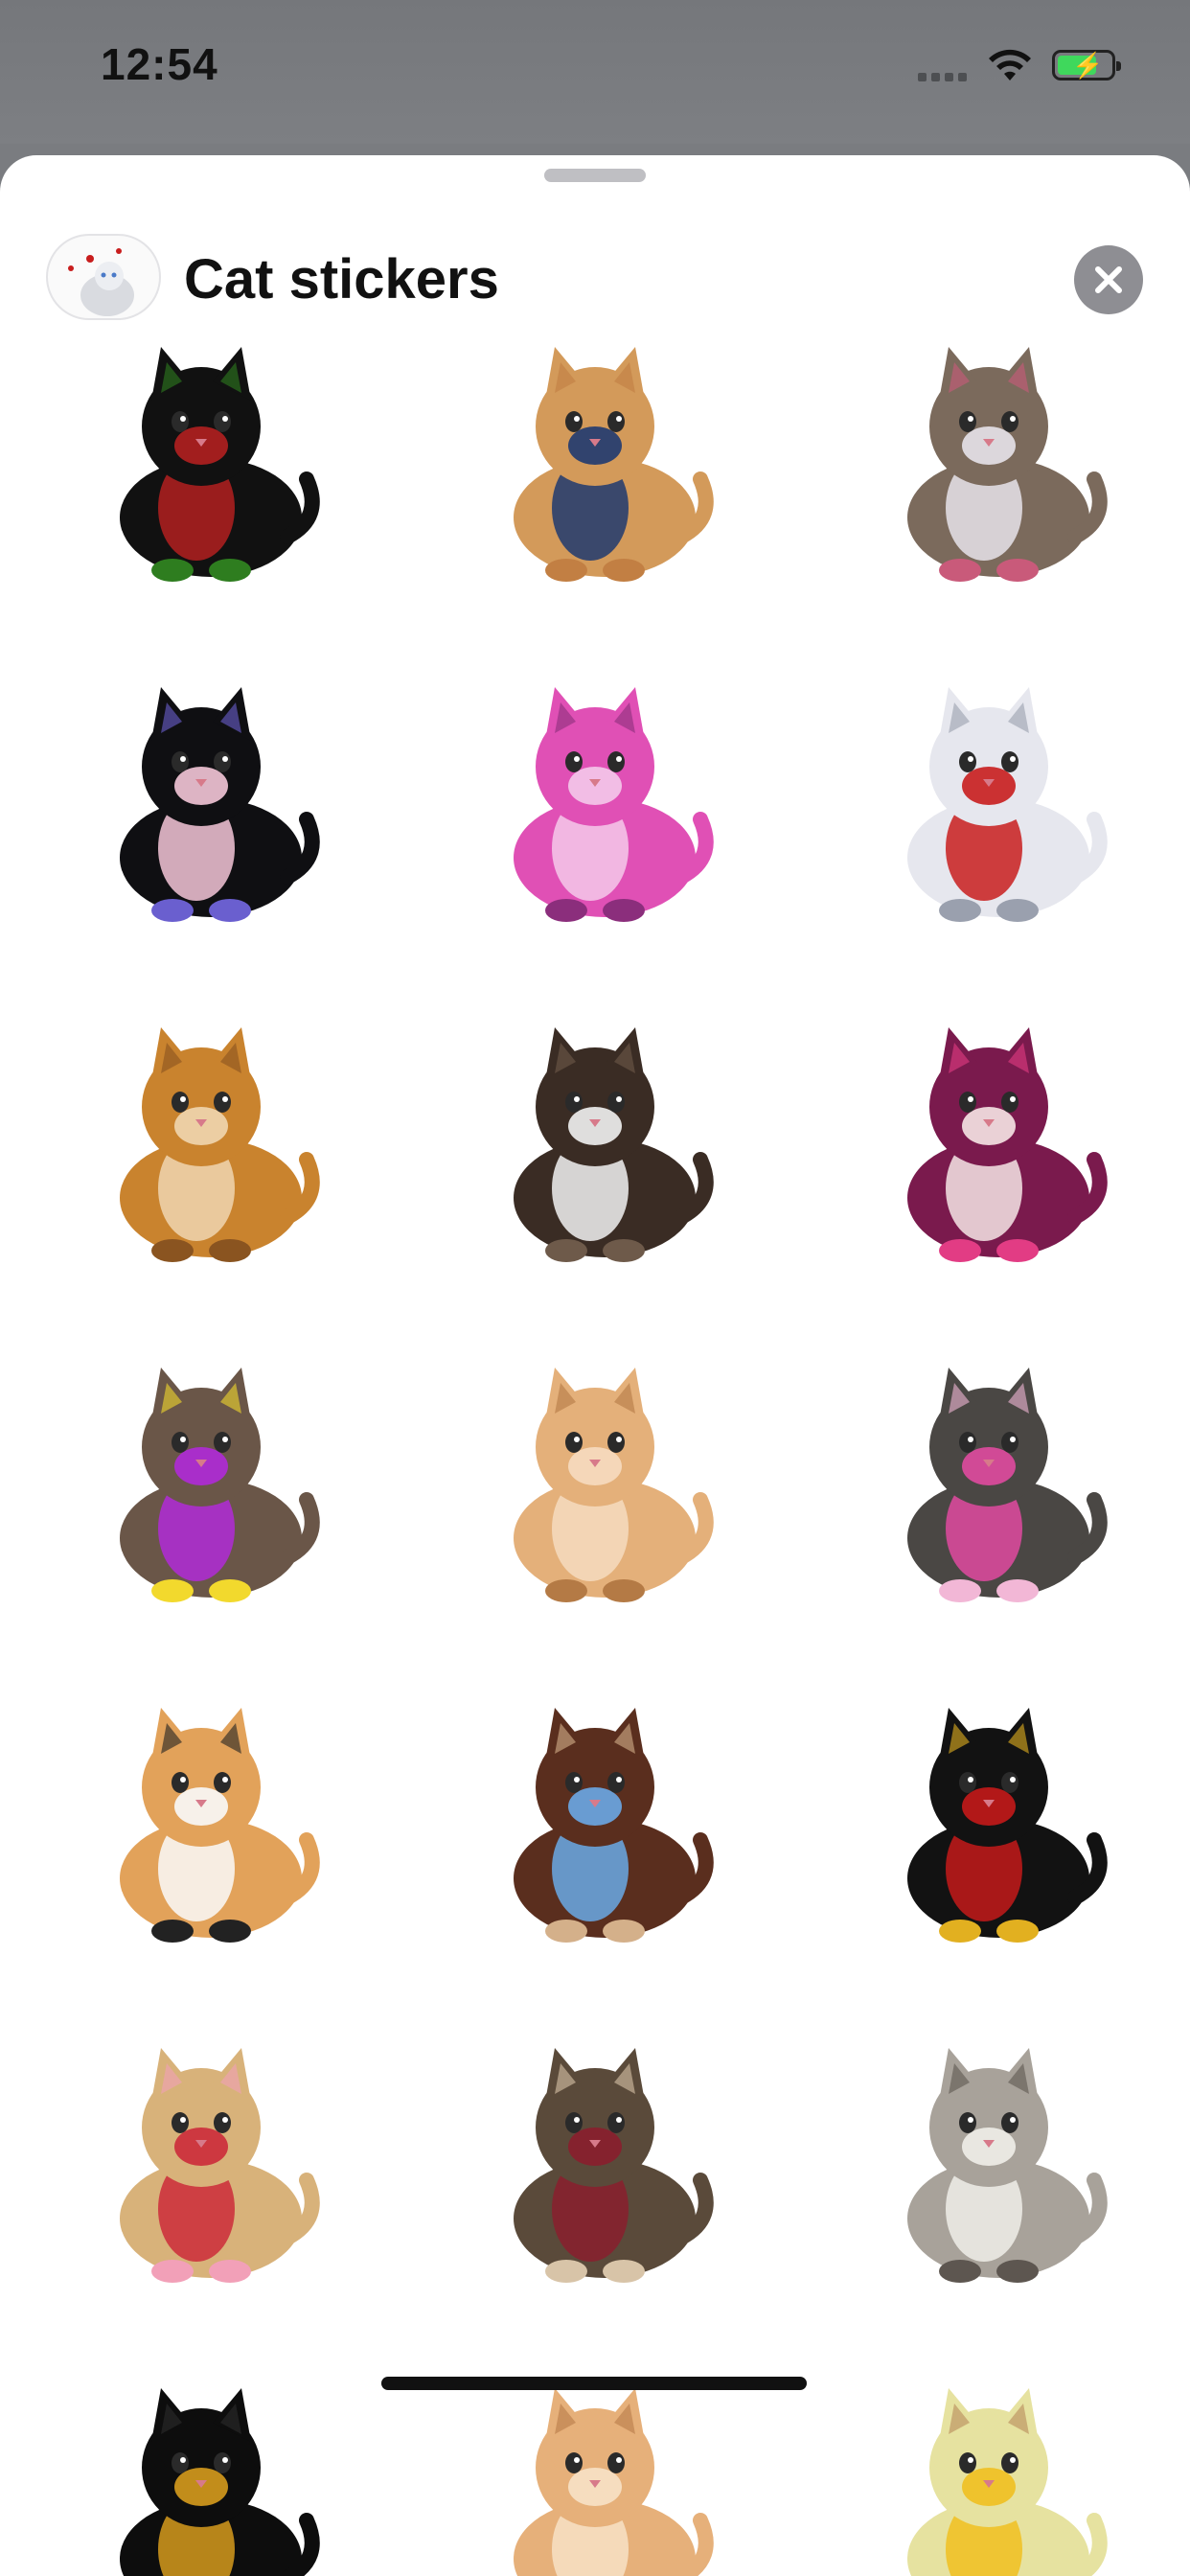 Image resolution: width=1190 pixels, height=2576 pixels. I want to click on close-icon, so click(1108, 280).